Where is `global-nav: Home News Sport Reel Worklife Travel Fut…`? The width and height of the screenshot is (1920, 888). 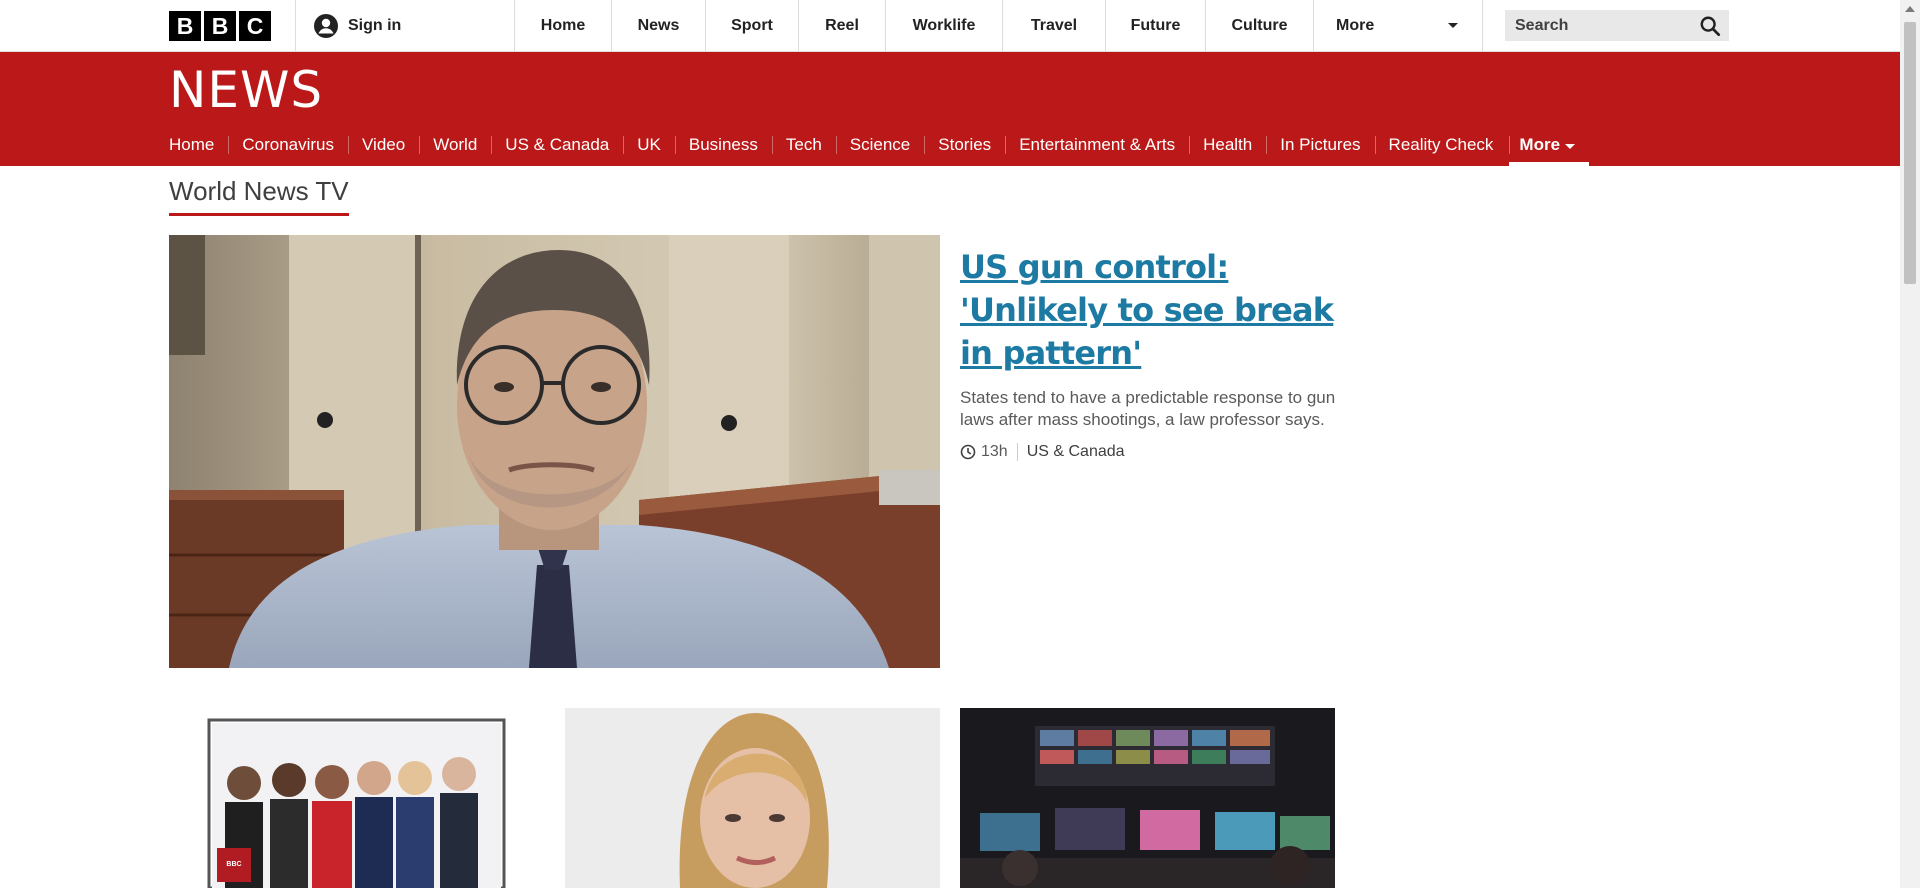
global-nav: Home News Sport Reel Worklife Travel Fut… is located at coordinates (998, 25).